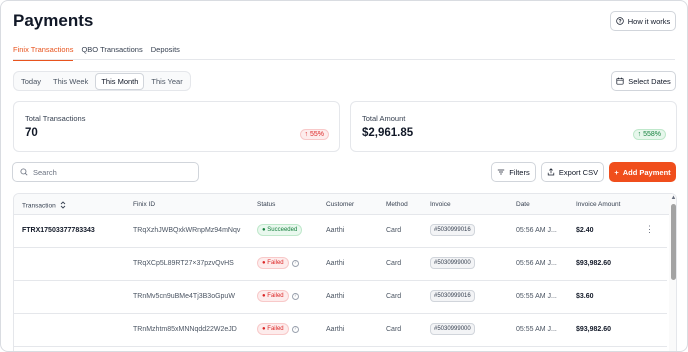 This screenshot has width=688, height=352. What do you see at coordinates (646, 172) in the screenshot?
I see `add-payment-label: Add Payment` at bounding box center [646, 172].